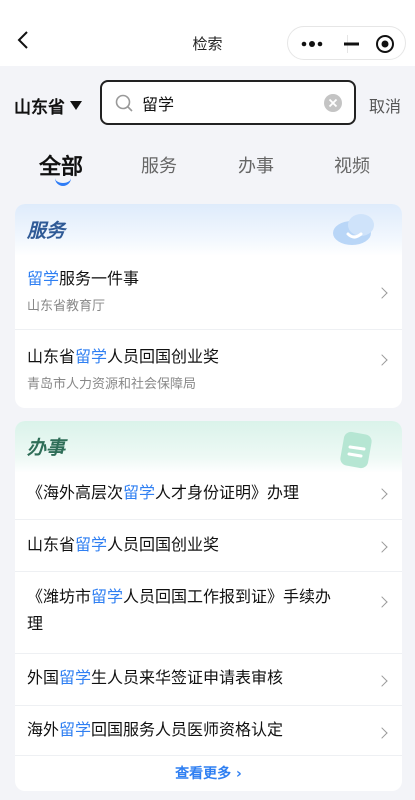 The width and height of the screenshot is (415, 800). I want to click on affair-item-title: 海外留学回国服务人员医师资格认定, so click(155, 729).